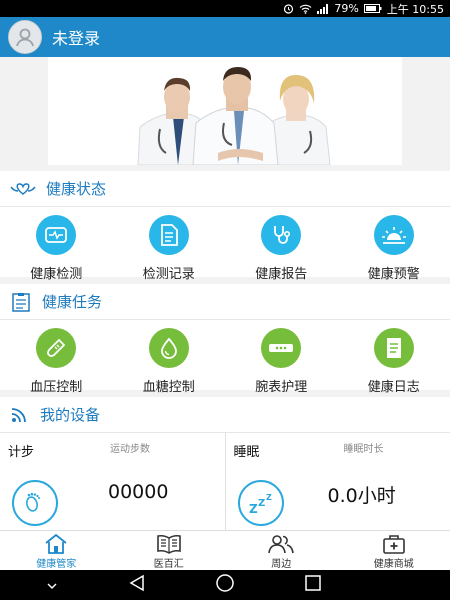  Describe the element at coordinates (393, 348) in the screenshot. I see `notebook-icon` at that location.